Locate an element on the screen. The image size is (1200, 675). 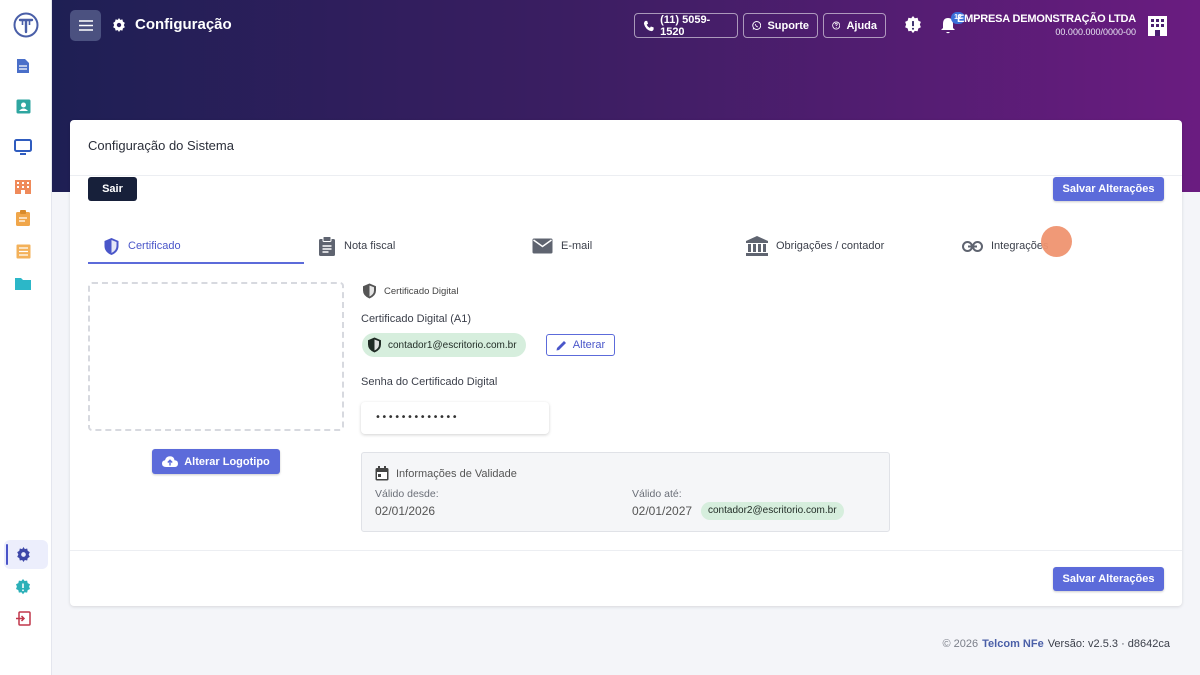
document-icon is located at coordinates (23, 66).